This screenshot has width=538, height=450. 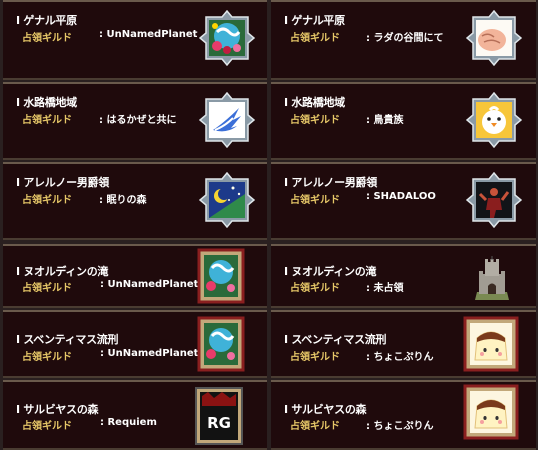 I want to click on territory-card-genal-right: I ゲナル平原 占領ギルド : ラダの谷間にて, so click(x=403, y=40).